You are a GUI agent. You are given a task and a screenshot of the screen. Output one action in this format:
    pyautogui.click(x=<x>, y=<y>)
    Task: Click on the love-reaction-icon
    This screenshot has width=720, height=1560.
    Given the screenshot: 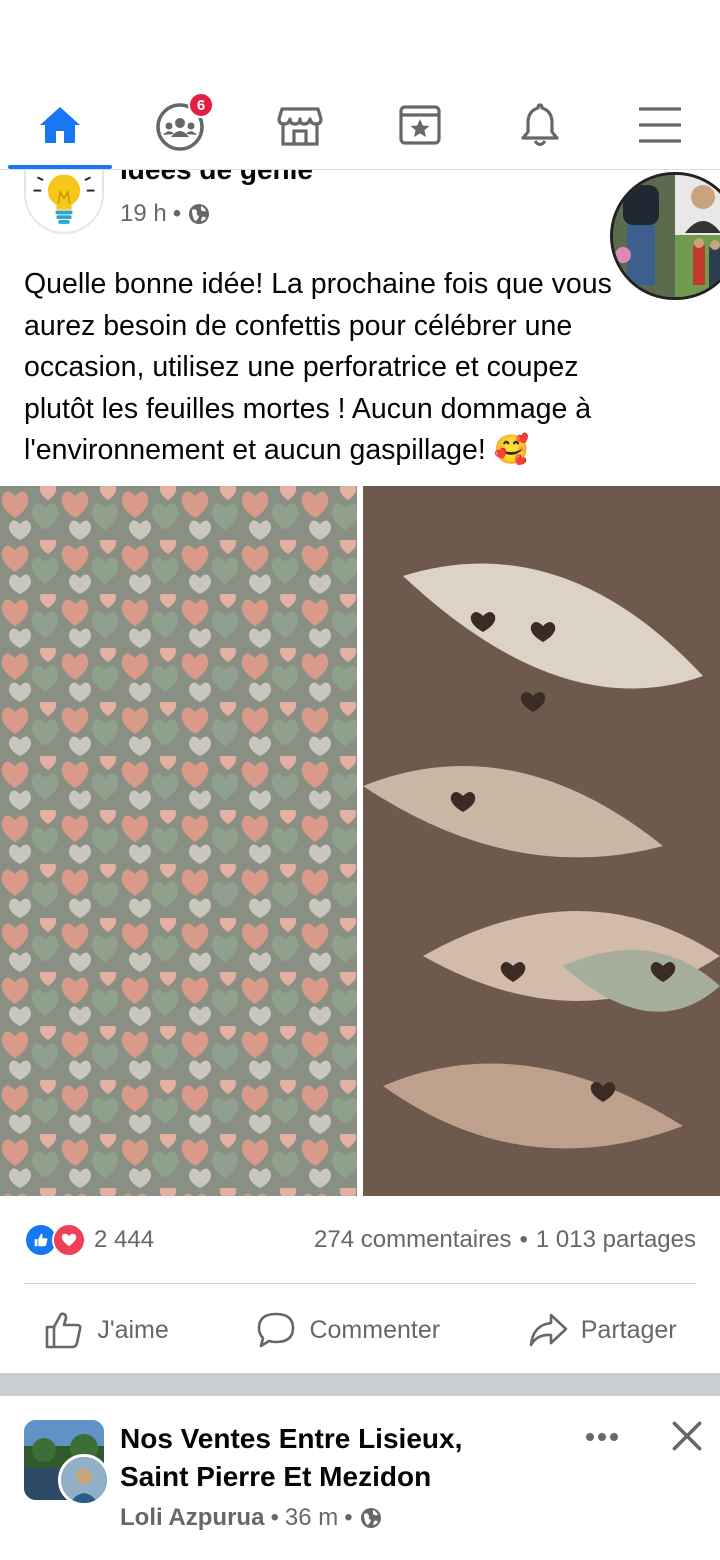 What is the action you would take?
    pyautogui.click(x=69, y=1240)
    